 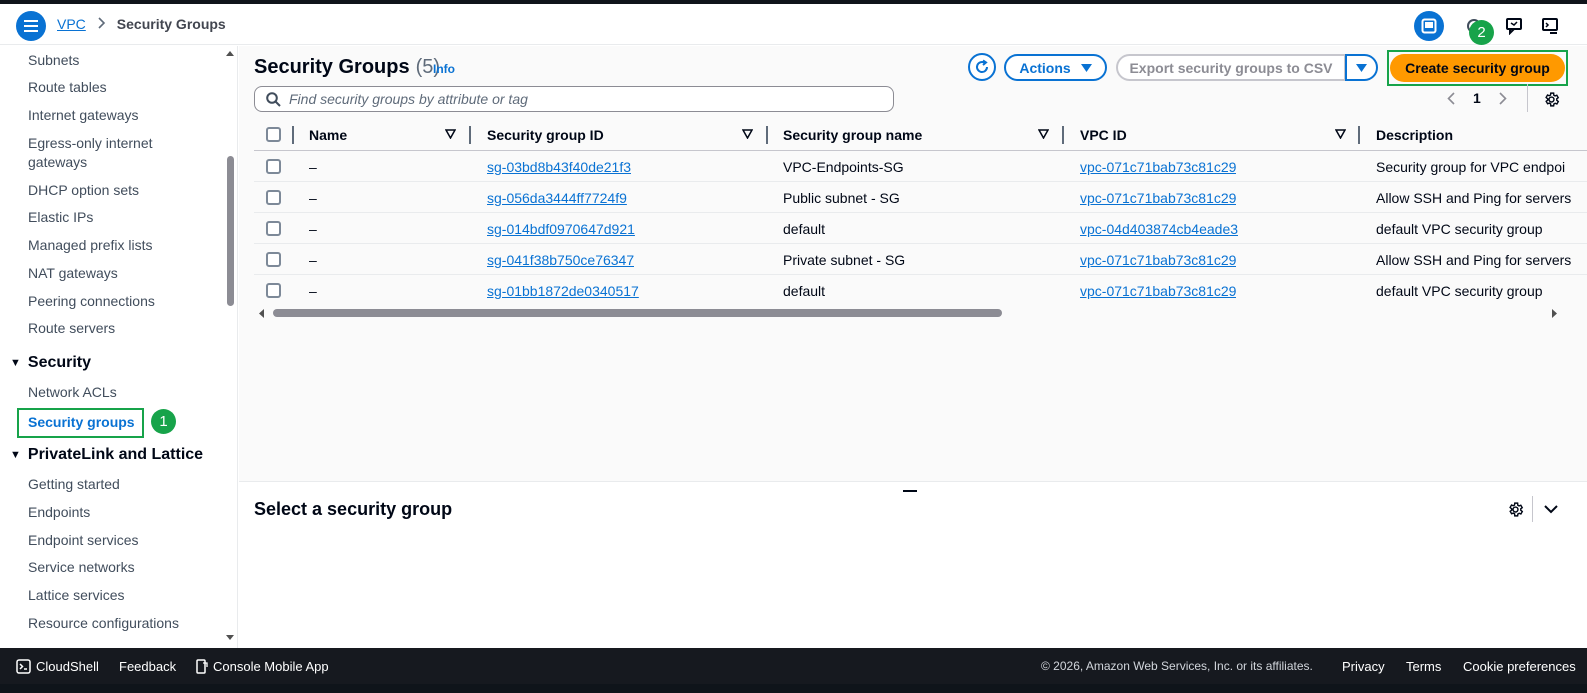 I want to click on nav-section-security: ▼ Security, so click(x=50, y=363).